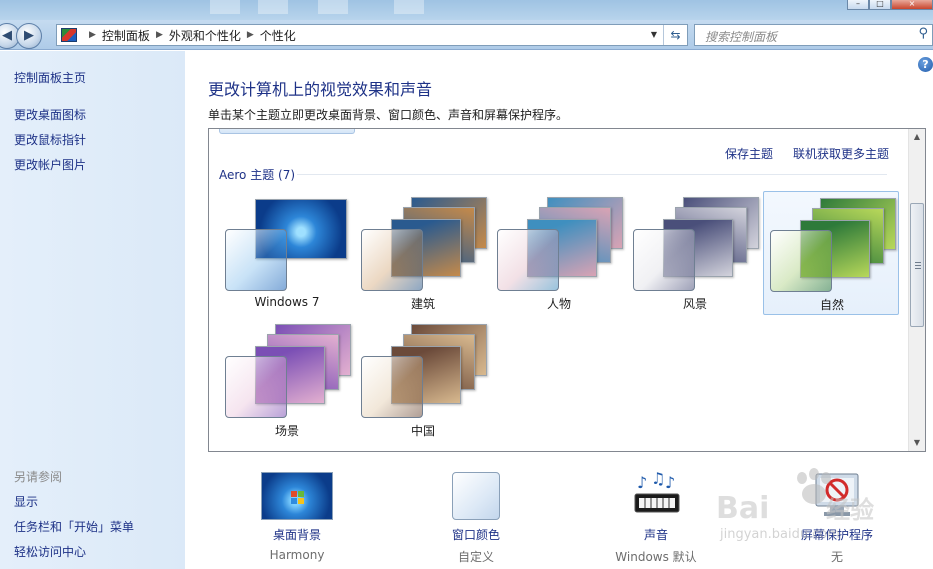 This screenshot has width=933, height=569. What do you see at coordinates (923, 33) in the screenshot?
I see `search-icon: ⚲` at bounding box center [923, 33].